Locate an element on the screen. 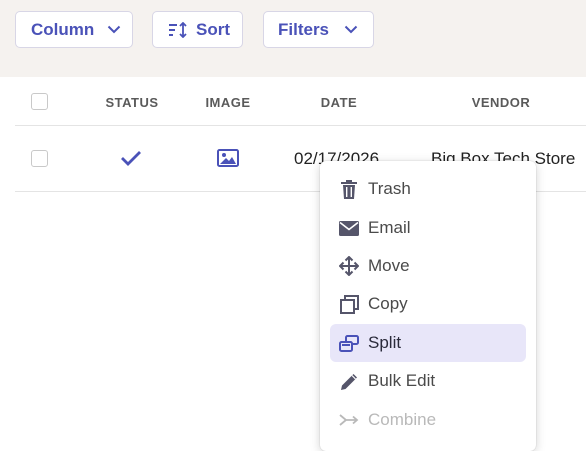 The height and width of the screenshot is (451, 586). menu-item-label: Bulk Edit is located at coordinates (402, 380).